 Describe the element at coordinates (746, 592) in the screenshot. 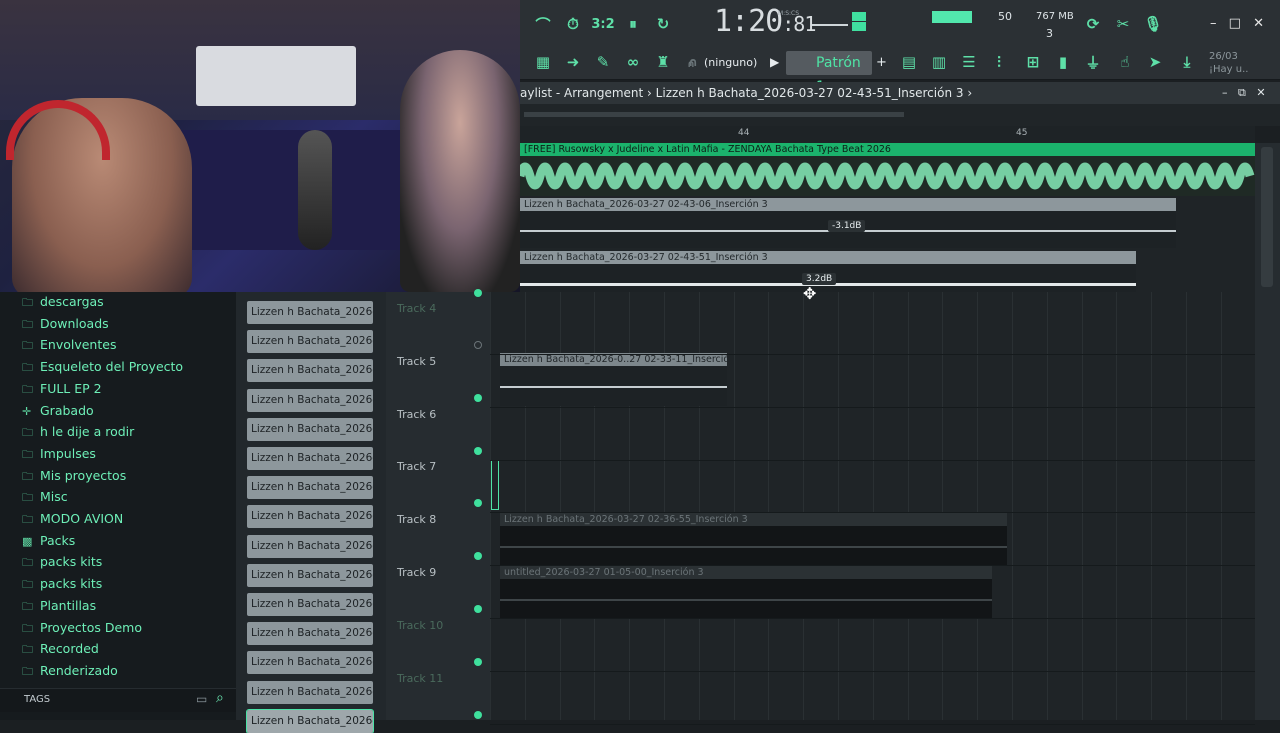

I see `clip-track9: untitled_2026-03-27 01-05-00_Inserción 3` at that location.